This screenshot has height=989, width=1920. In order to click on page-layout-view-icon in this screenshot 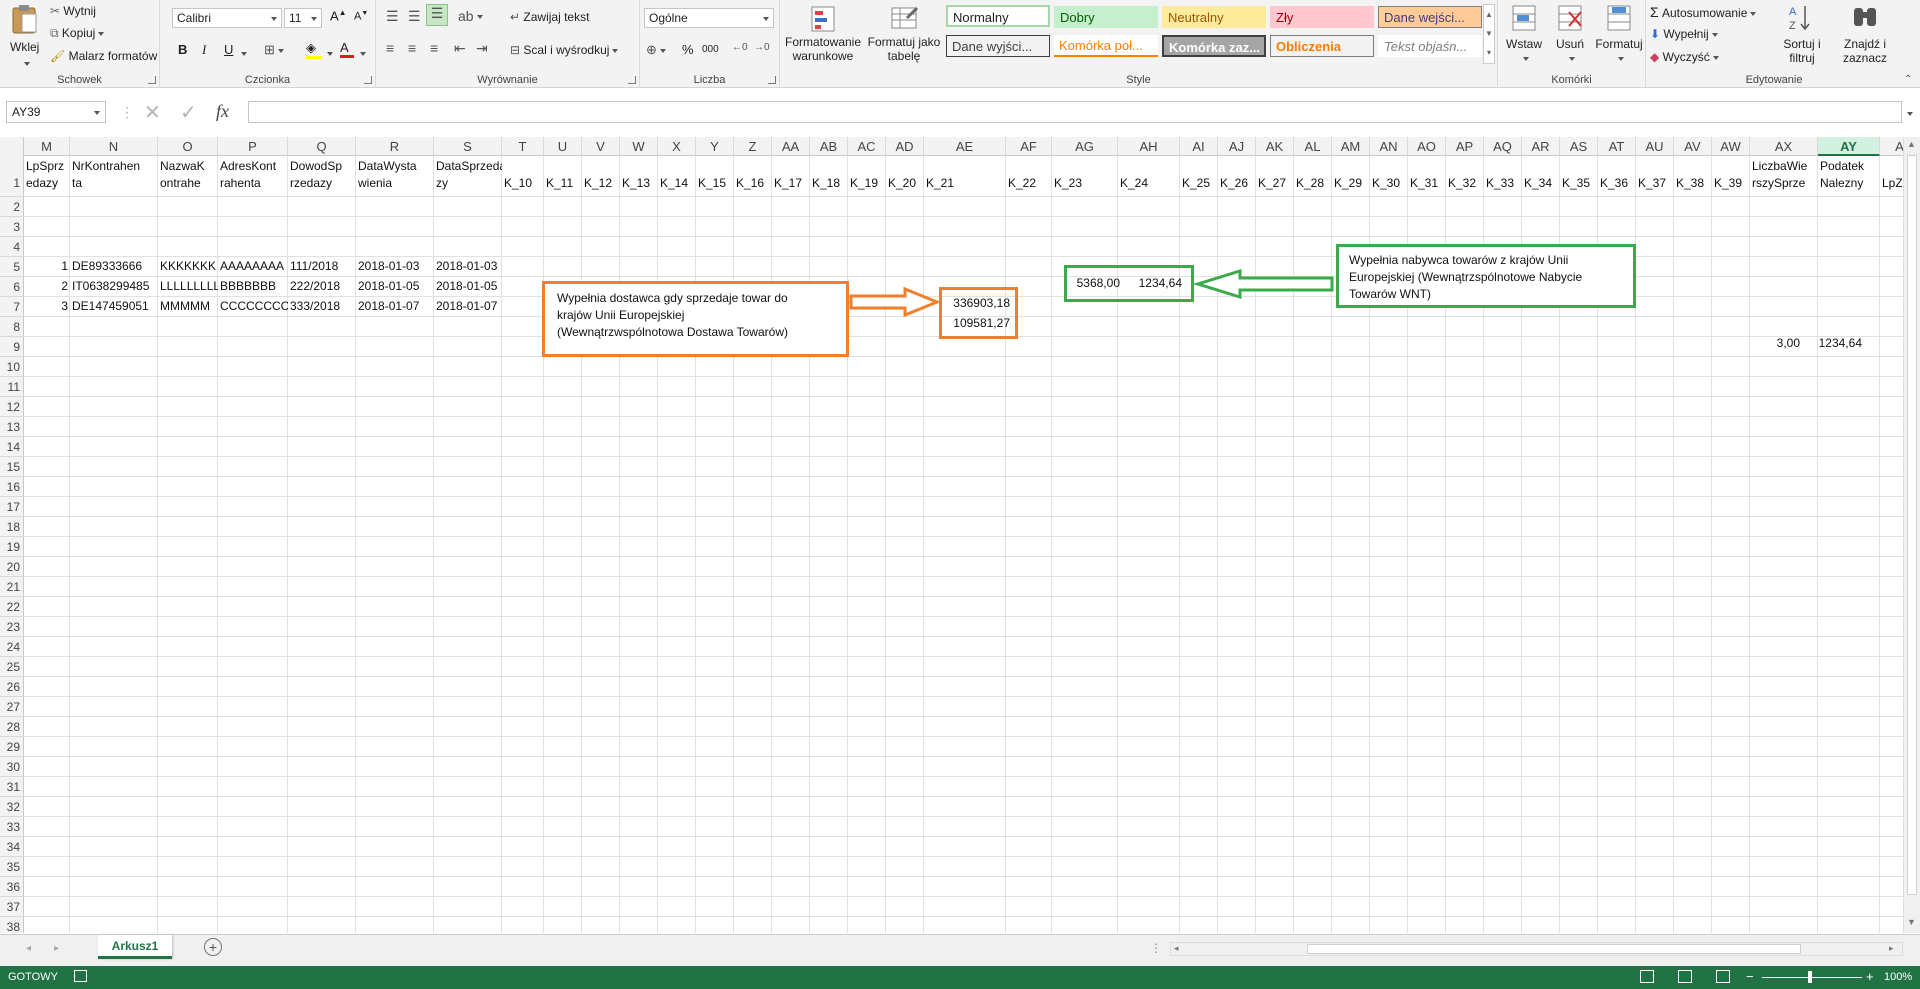, I will do `click(1685, 976)`.